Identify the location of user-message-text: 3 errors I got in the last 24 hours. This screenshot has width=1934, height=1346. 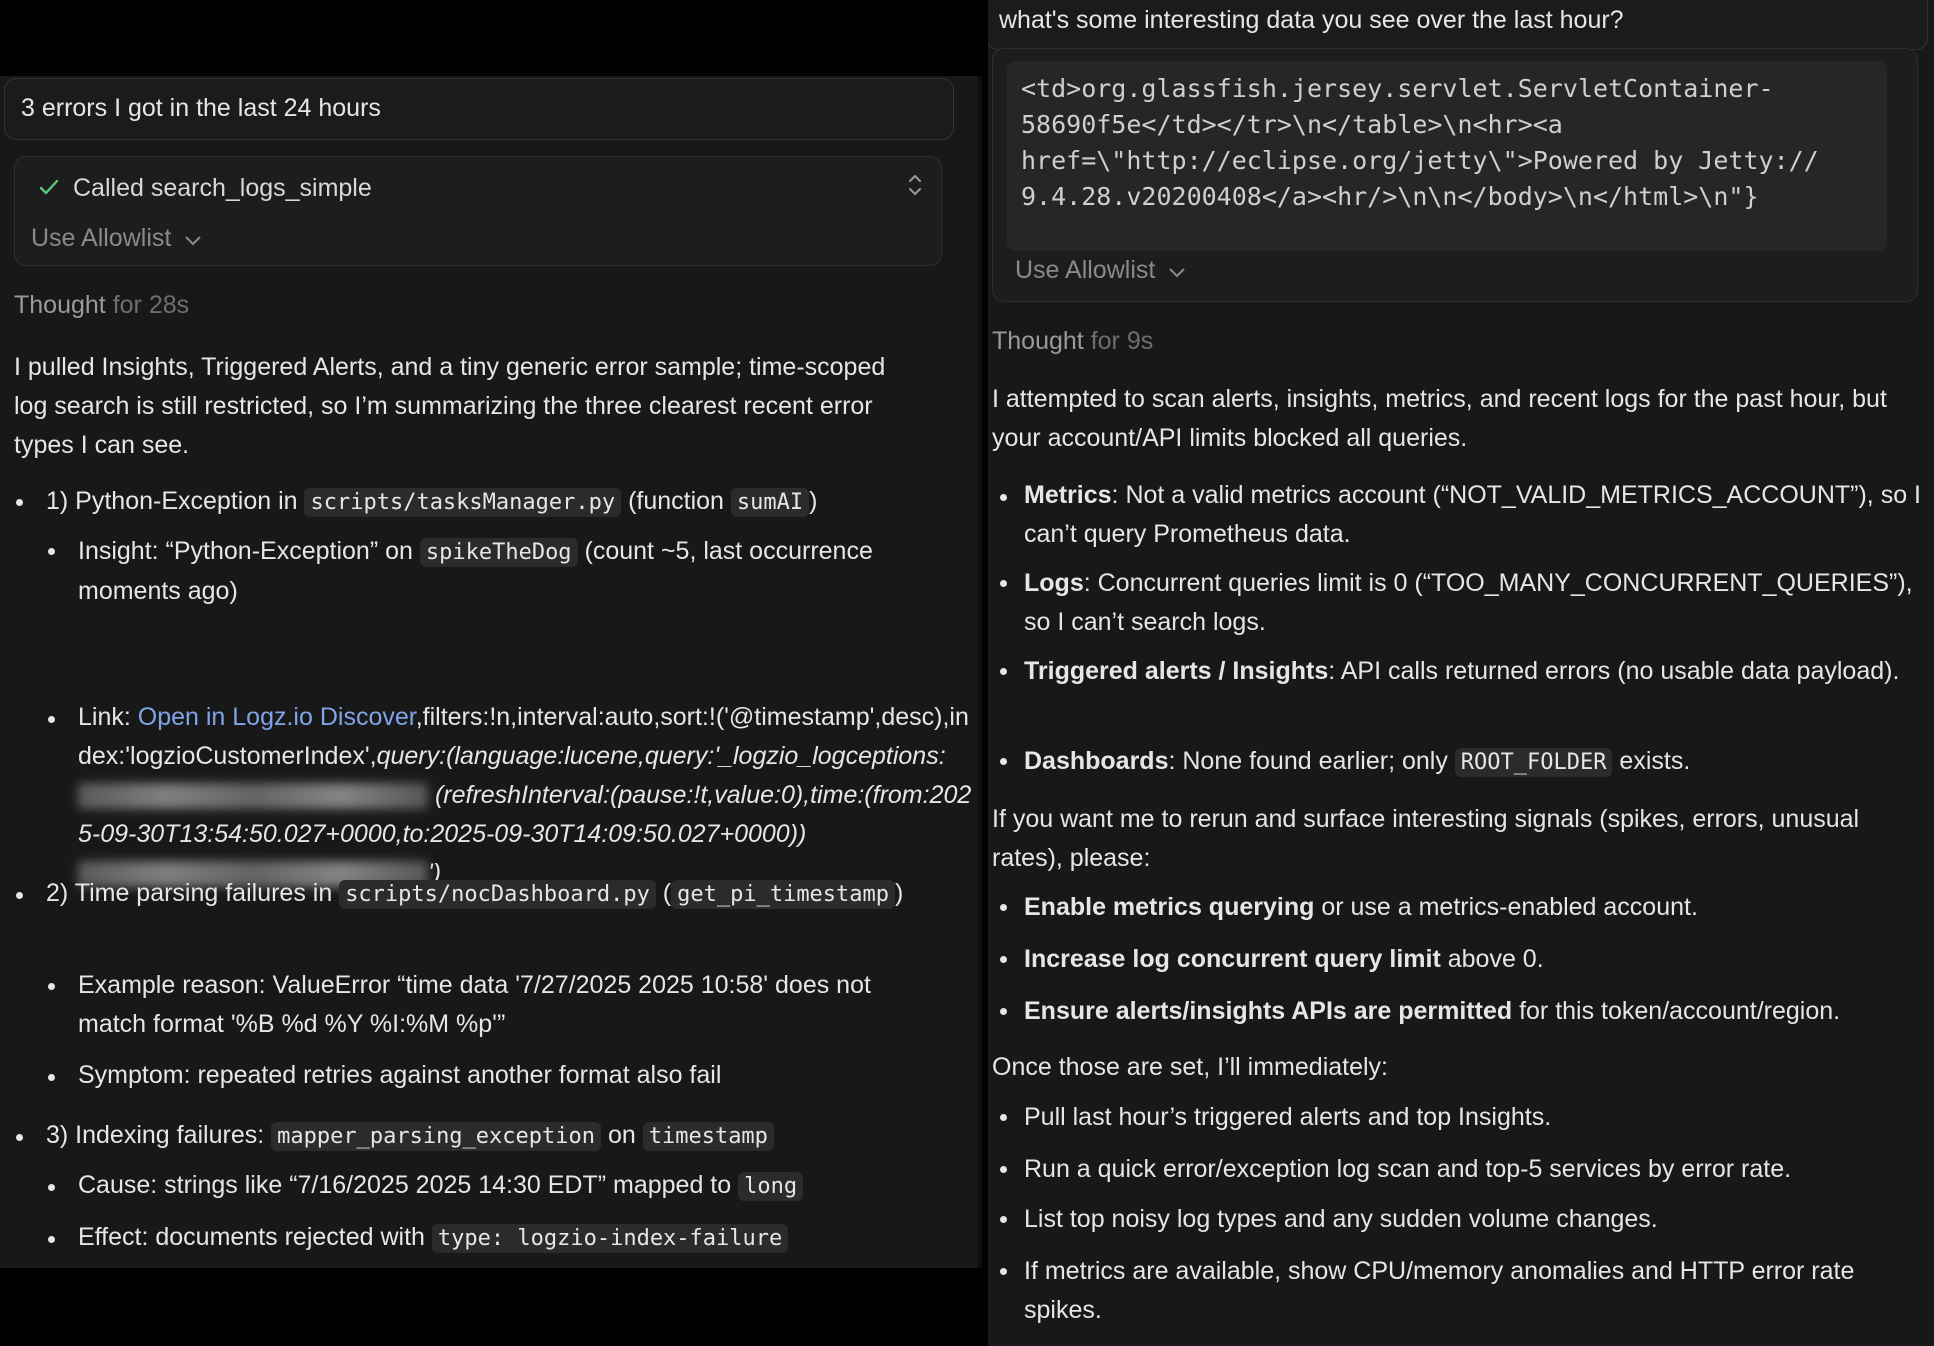
(201, 108).